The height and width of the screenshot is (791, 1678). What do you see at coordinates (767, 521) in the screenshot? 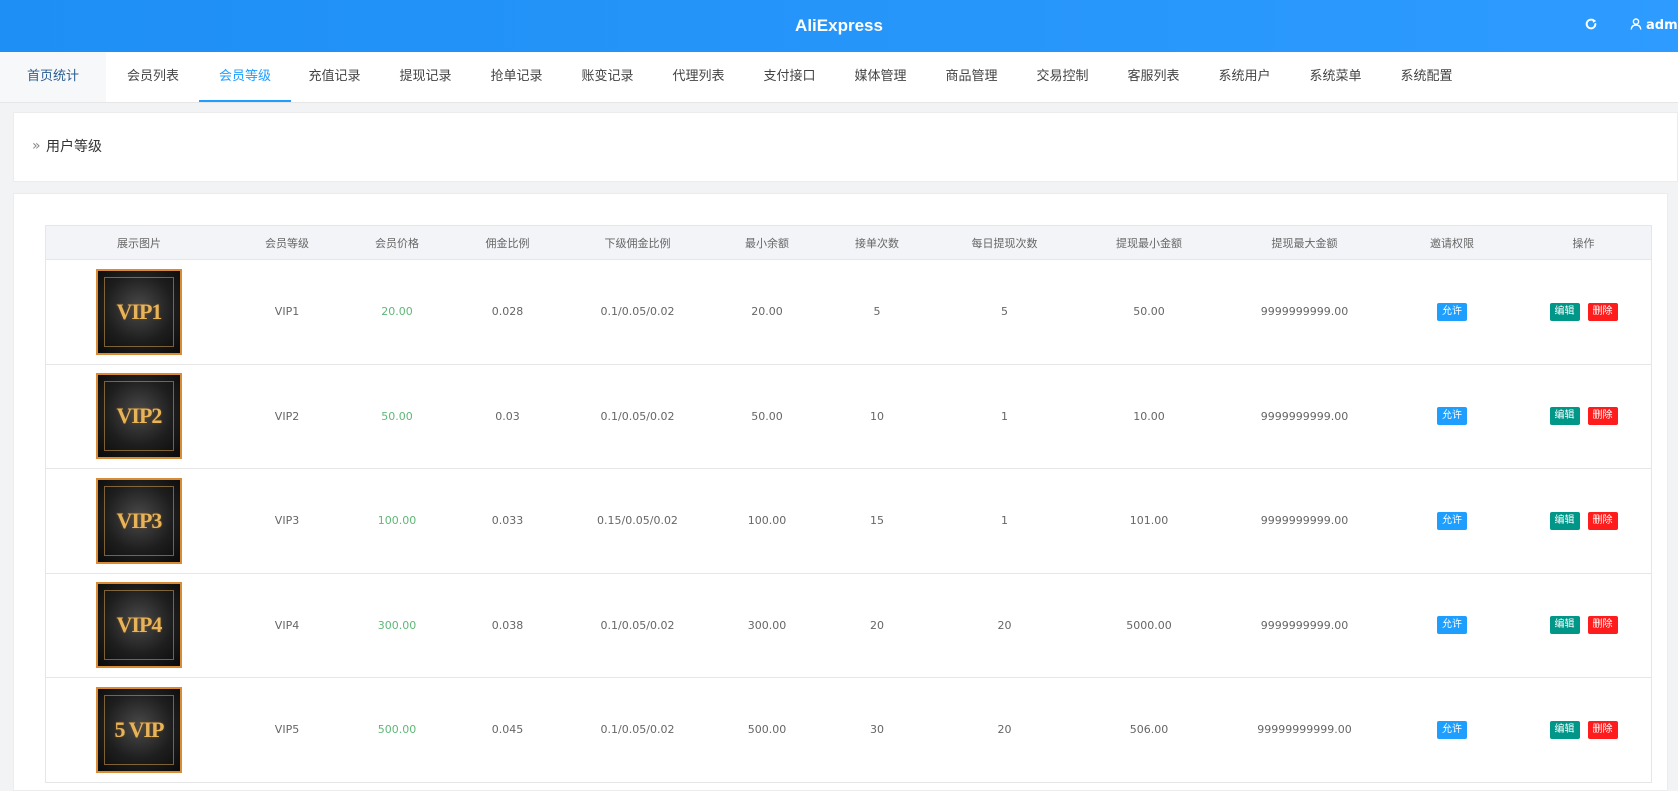
I see `min-balance-cell: 100.00` at bounding box center [767, 521].